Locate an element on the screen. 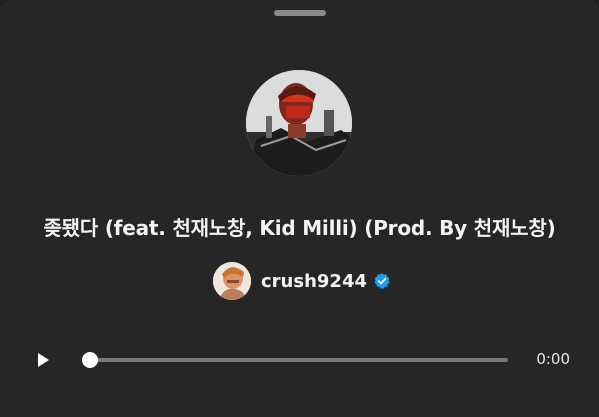 Image resolution: width=599 pixels, height=417 pixels. audio-player: 0:00 is located at coordinates (299, 360).